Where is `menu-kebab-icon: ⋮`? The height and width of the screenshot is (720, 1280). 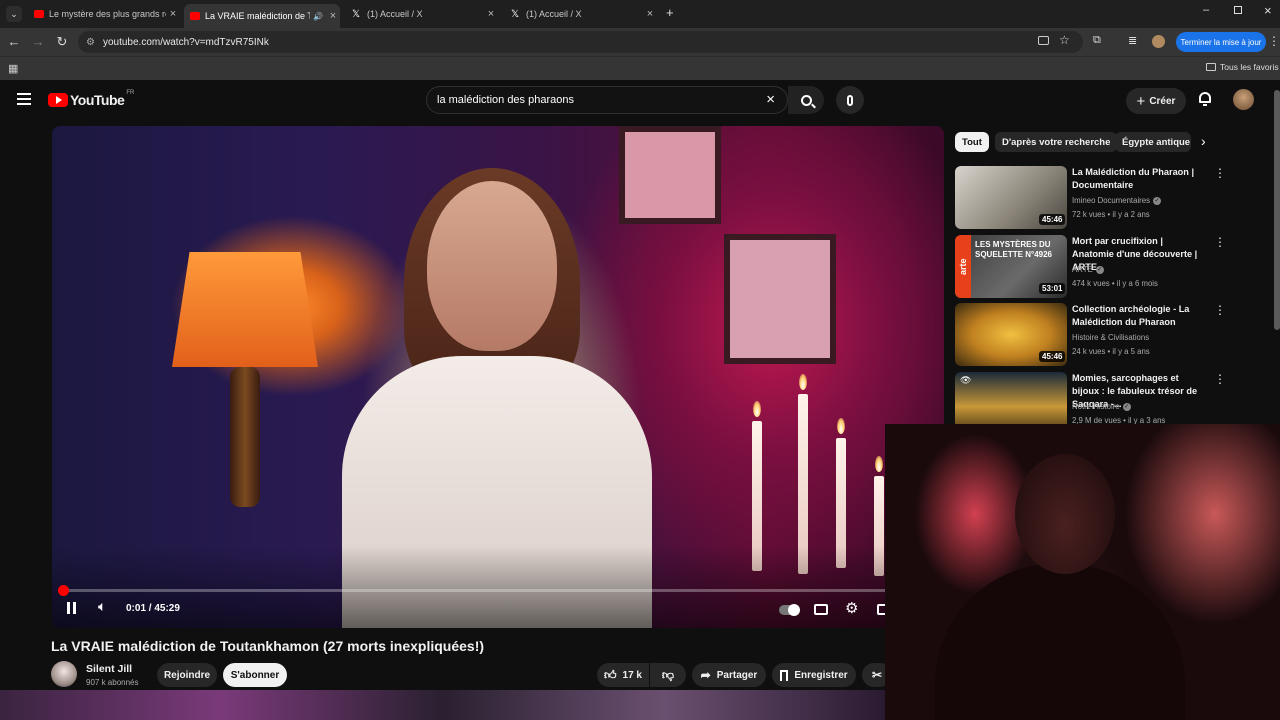
menu-kebab-icon: ⋮ is located at coordinates (1274, 41).